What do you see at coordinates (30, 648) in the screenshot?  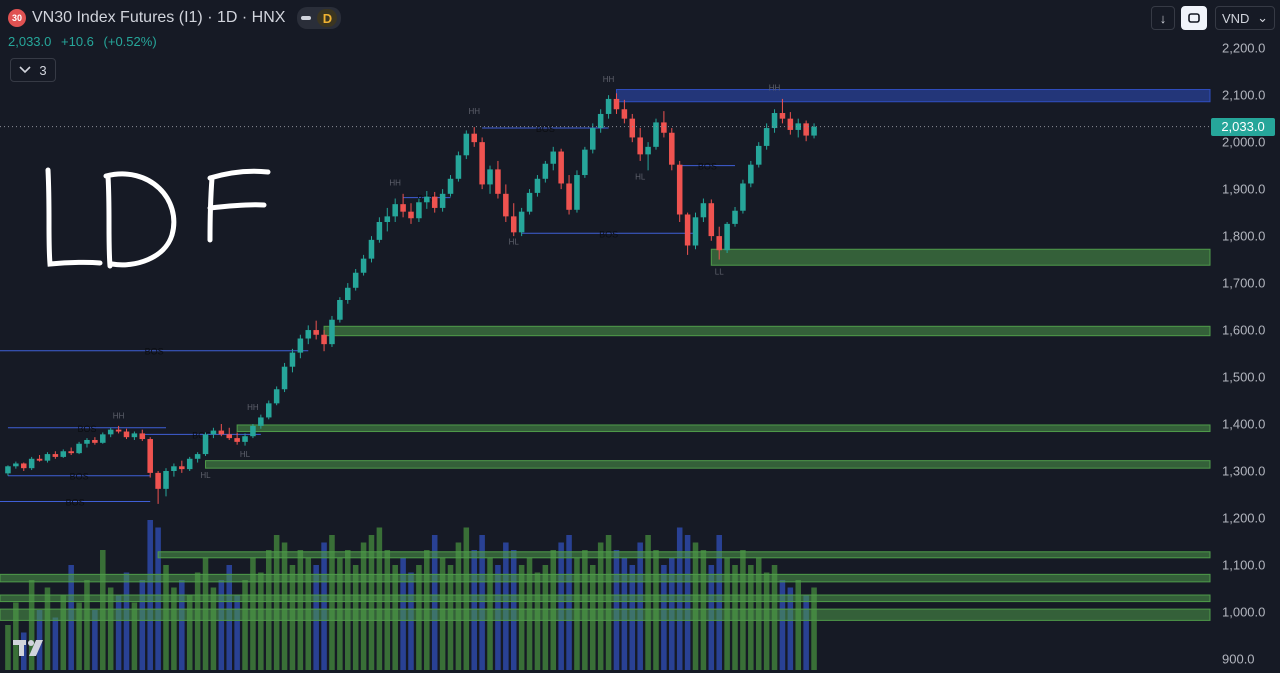 I see `tradingview-logo-icon` at bounding box center [30, 648].